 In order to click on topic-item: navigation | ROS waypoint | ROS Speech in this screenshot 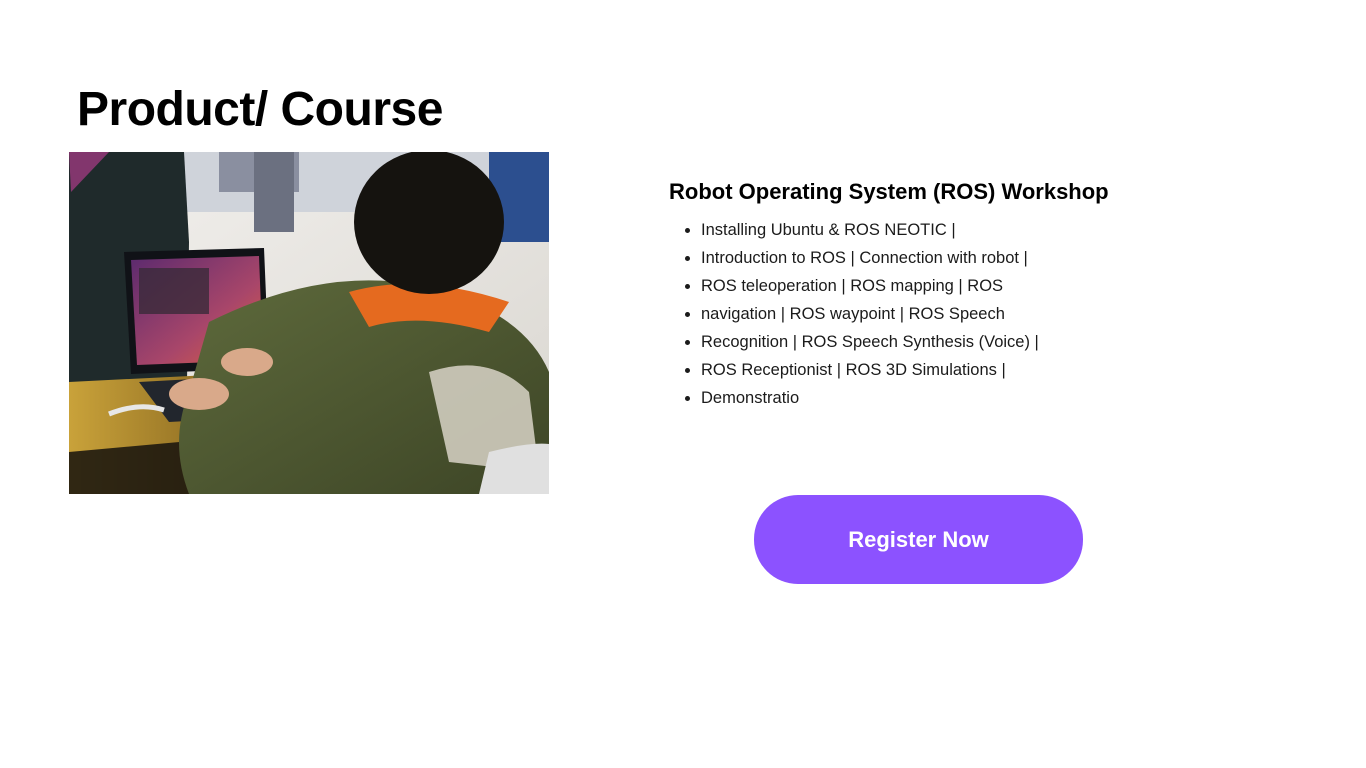, I will do `click(965, 314)`.